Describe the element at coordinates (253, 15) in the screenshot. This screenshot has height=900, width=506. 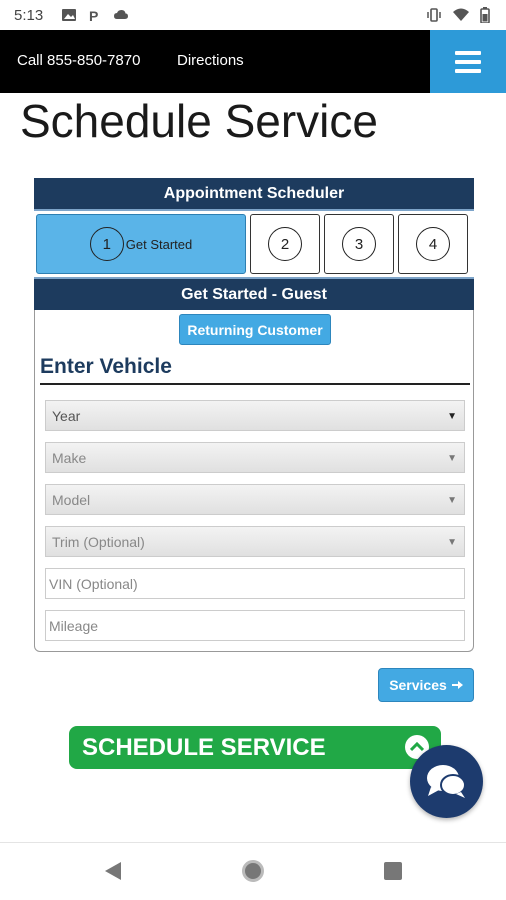
I see `status-bar: 5:13 P` at that location.